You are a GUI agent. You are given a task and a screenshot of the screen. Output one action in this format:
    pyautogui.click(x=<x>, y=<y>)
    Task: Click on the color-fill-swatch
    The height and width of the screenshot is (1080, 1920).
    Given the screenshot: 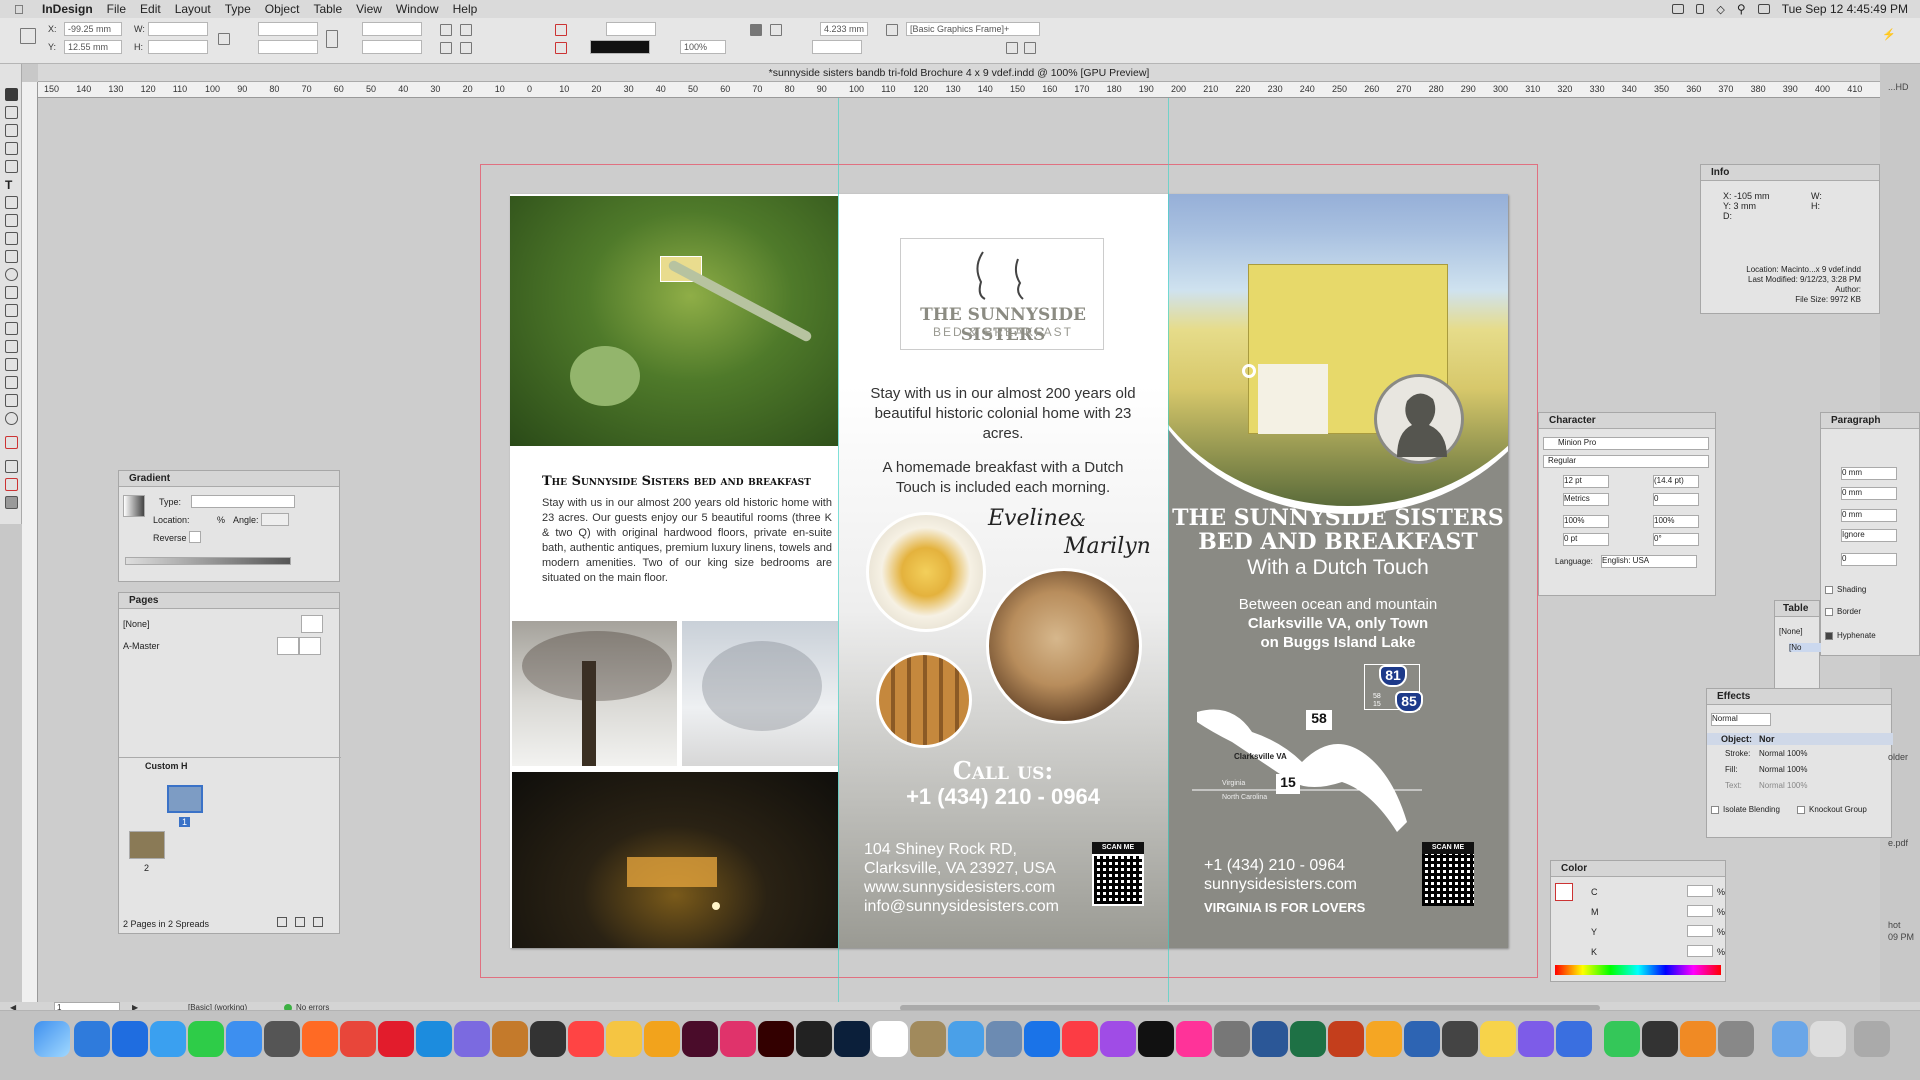 What is the action you would take?
    pyautogui.click(x=1564, y=892)
    